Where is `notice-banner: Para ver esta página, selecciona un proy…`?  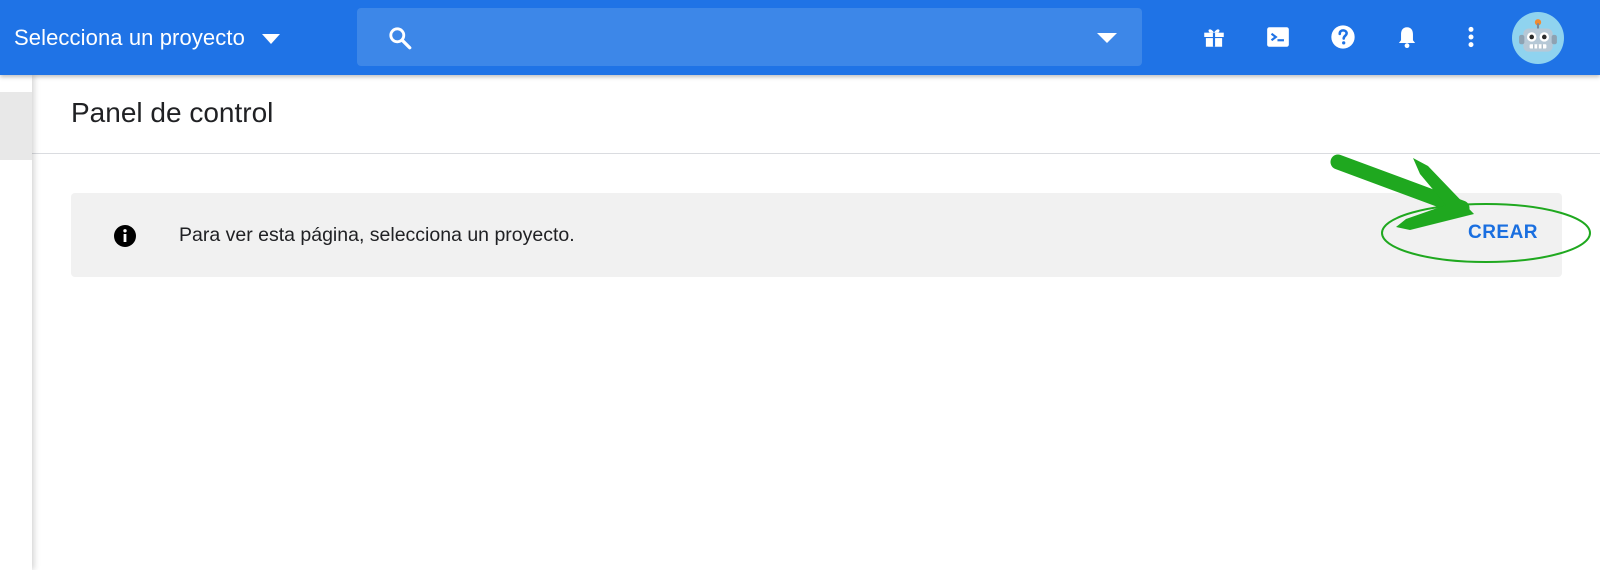
notice-banner: Para ver esta página, selecciona un proy… is located at coordinates (816, 235).